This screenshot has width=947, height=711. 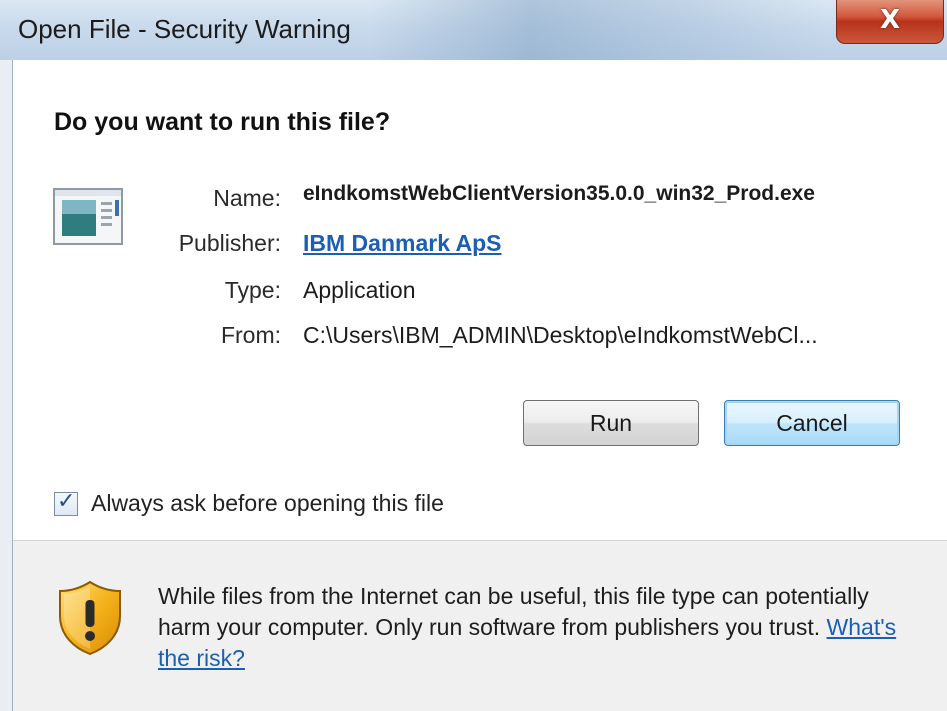 I want to click on shield-warning-icon, so click(x=90, y=618).